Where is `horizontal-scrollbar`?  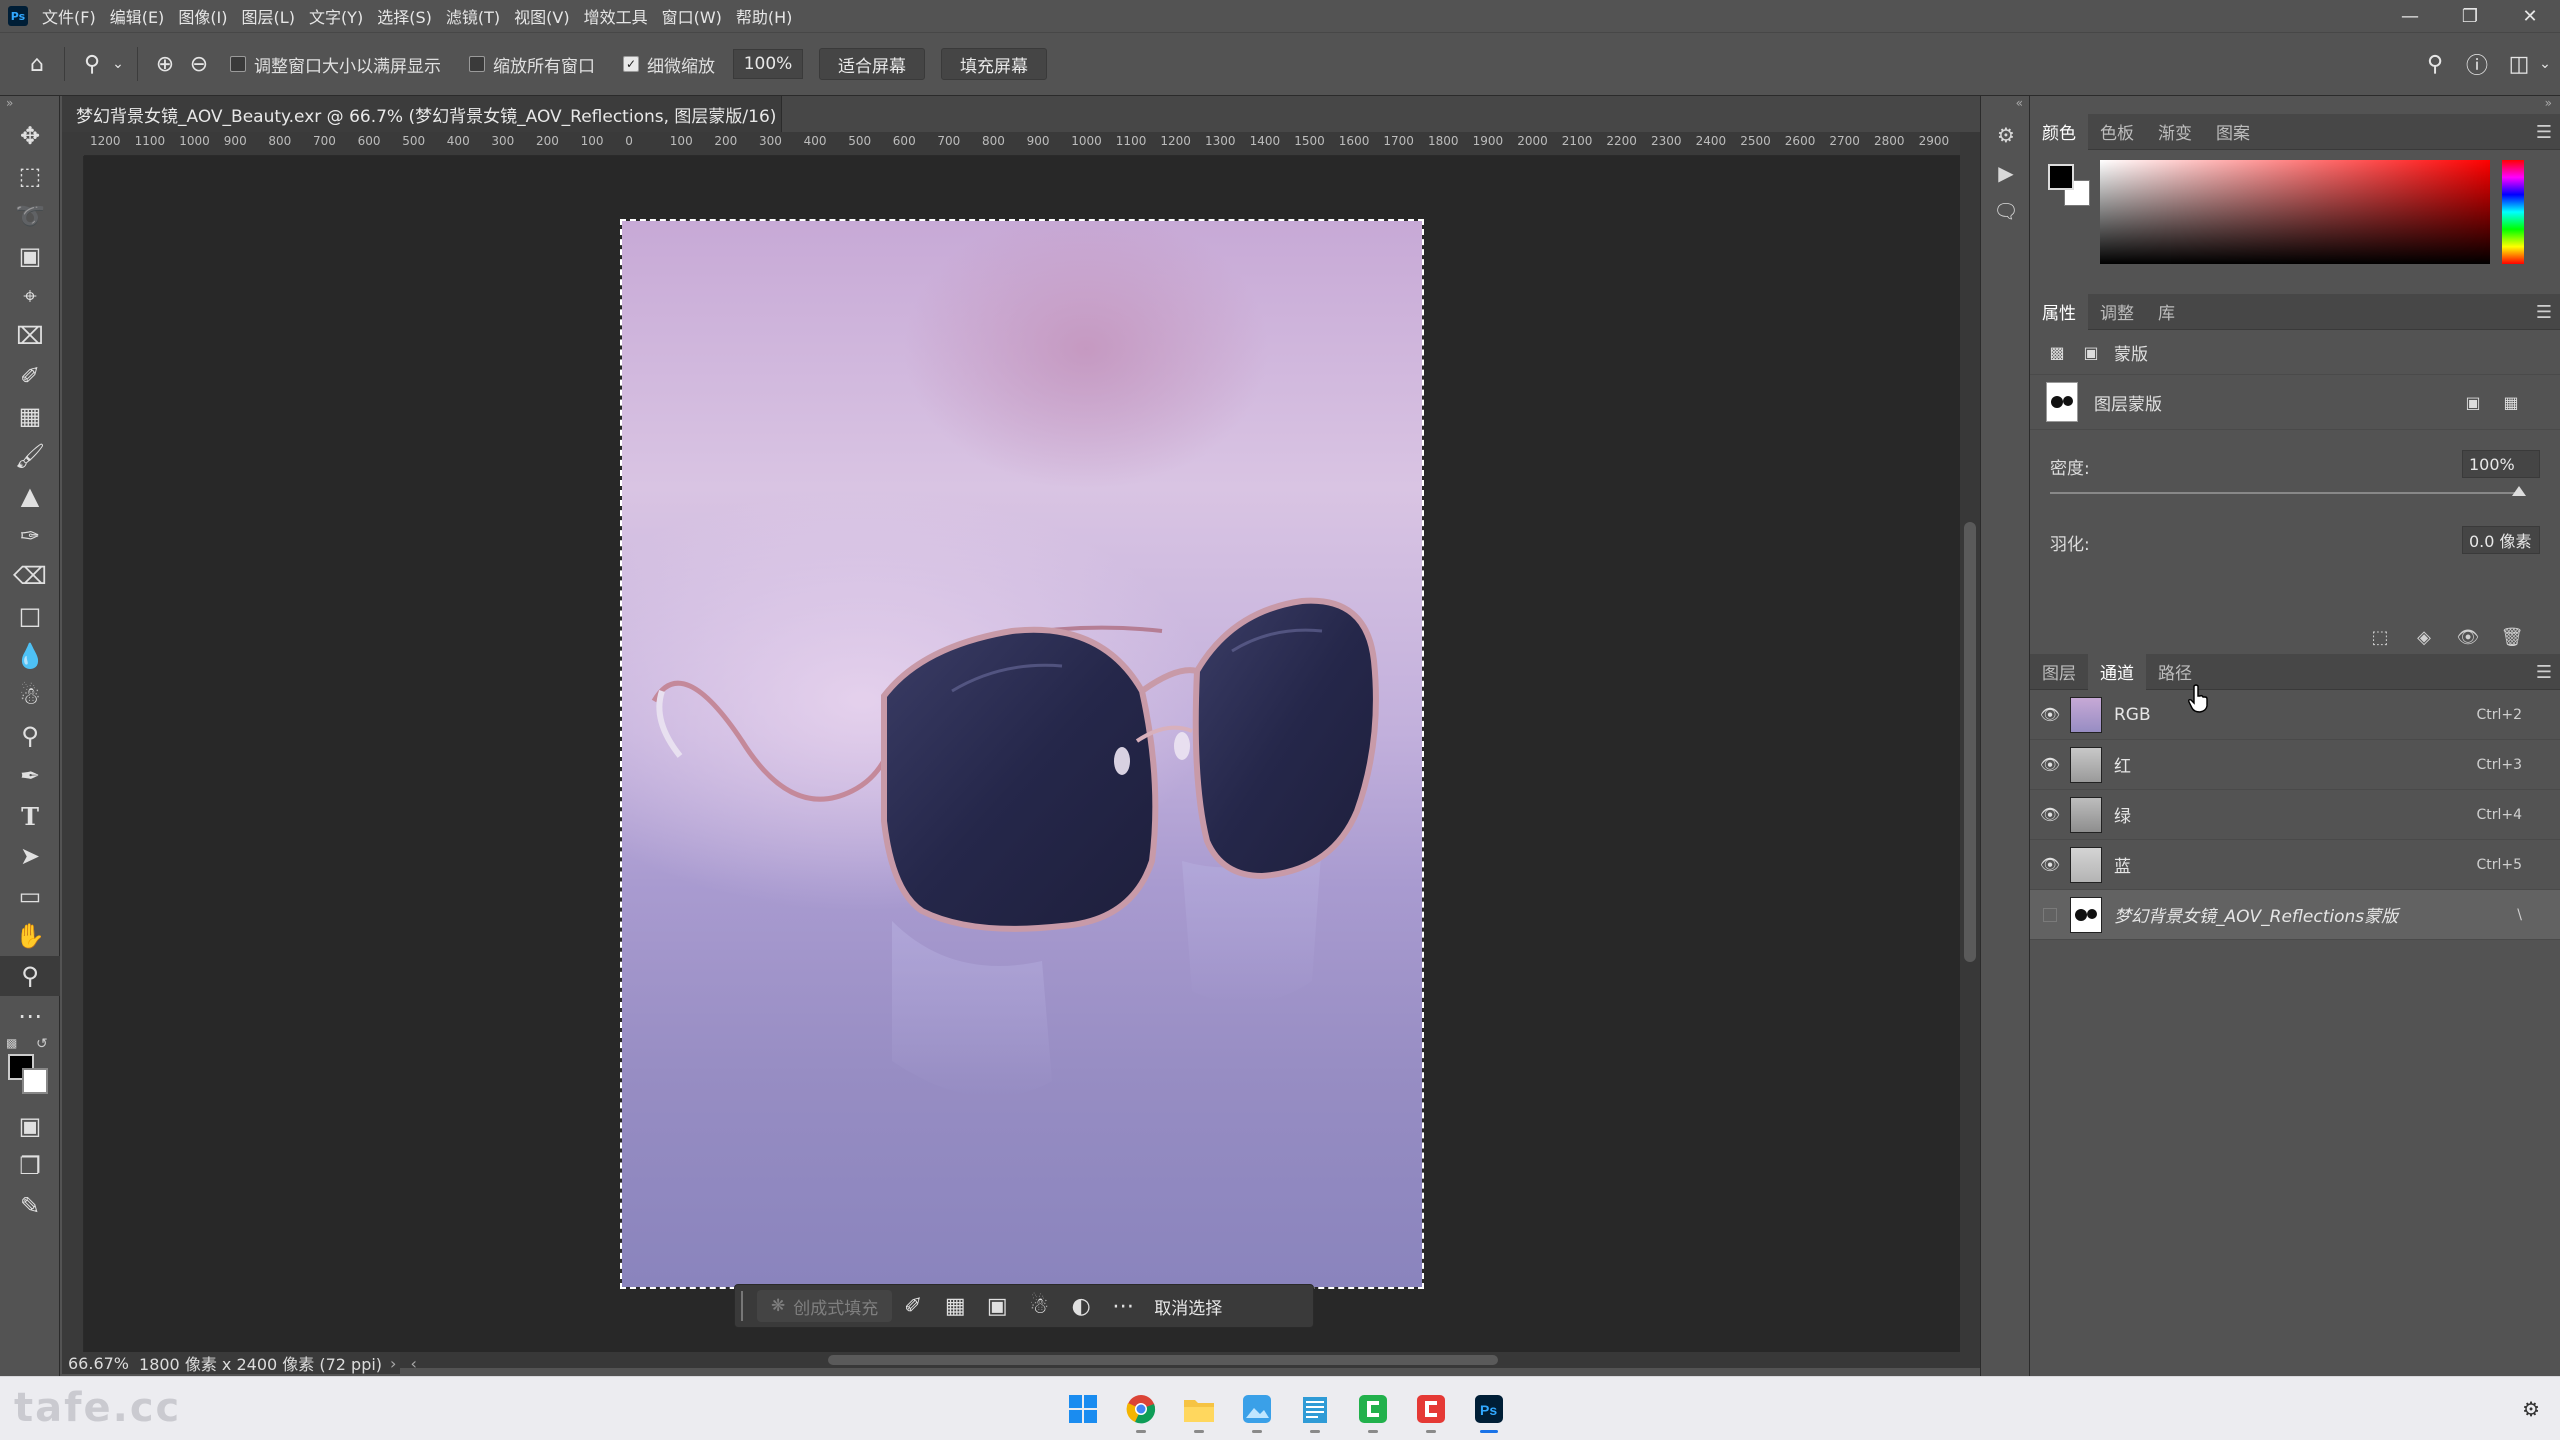 horizontal-scrollbar is located at coordinates (1190, 1360).